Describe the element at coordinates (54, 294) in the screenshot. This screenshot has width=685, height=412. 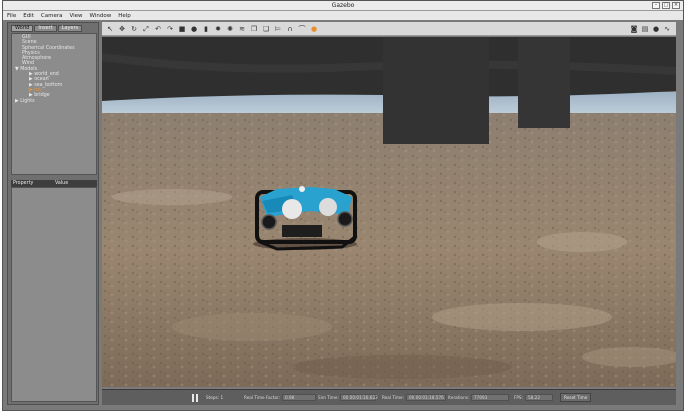
I see `property-table` at that location.